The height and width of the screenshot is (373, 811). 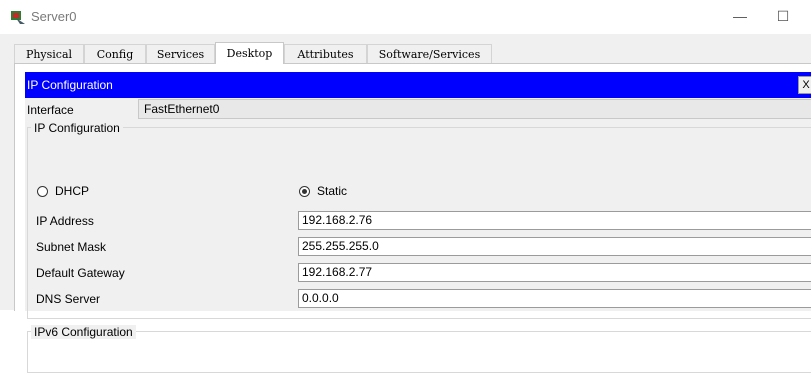 I want to click on window-title: Server0, so click(x=54, y=16).